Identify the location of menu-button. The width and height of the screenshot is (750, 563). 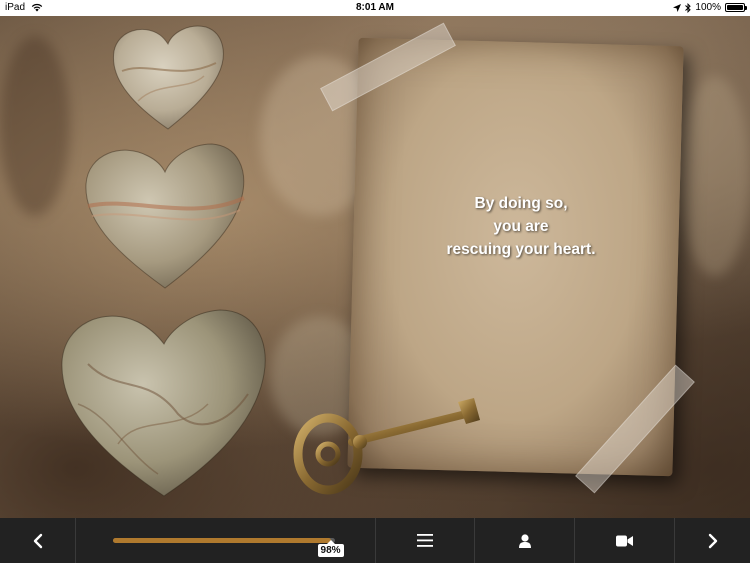
(425, 540).